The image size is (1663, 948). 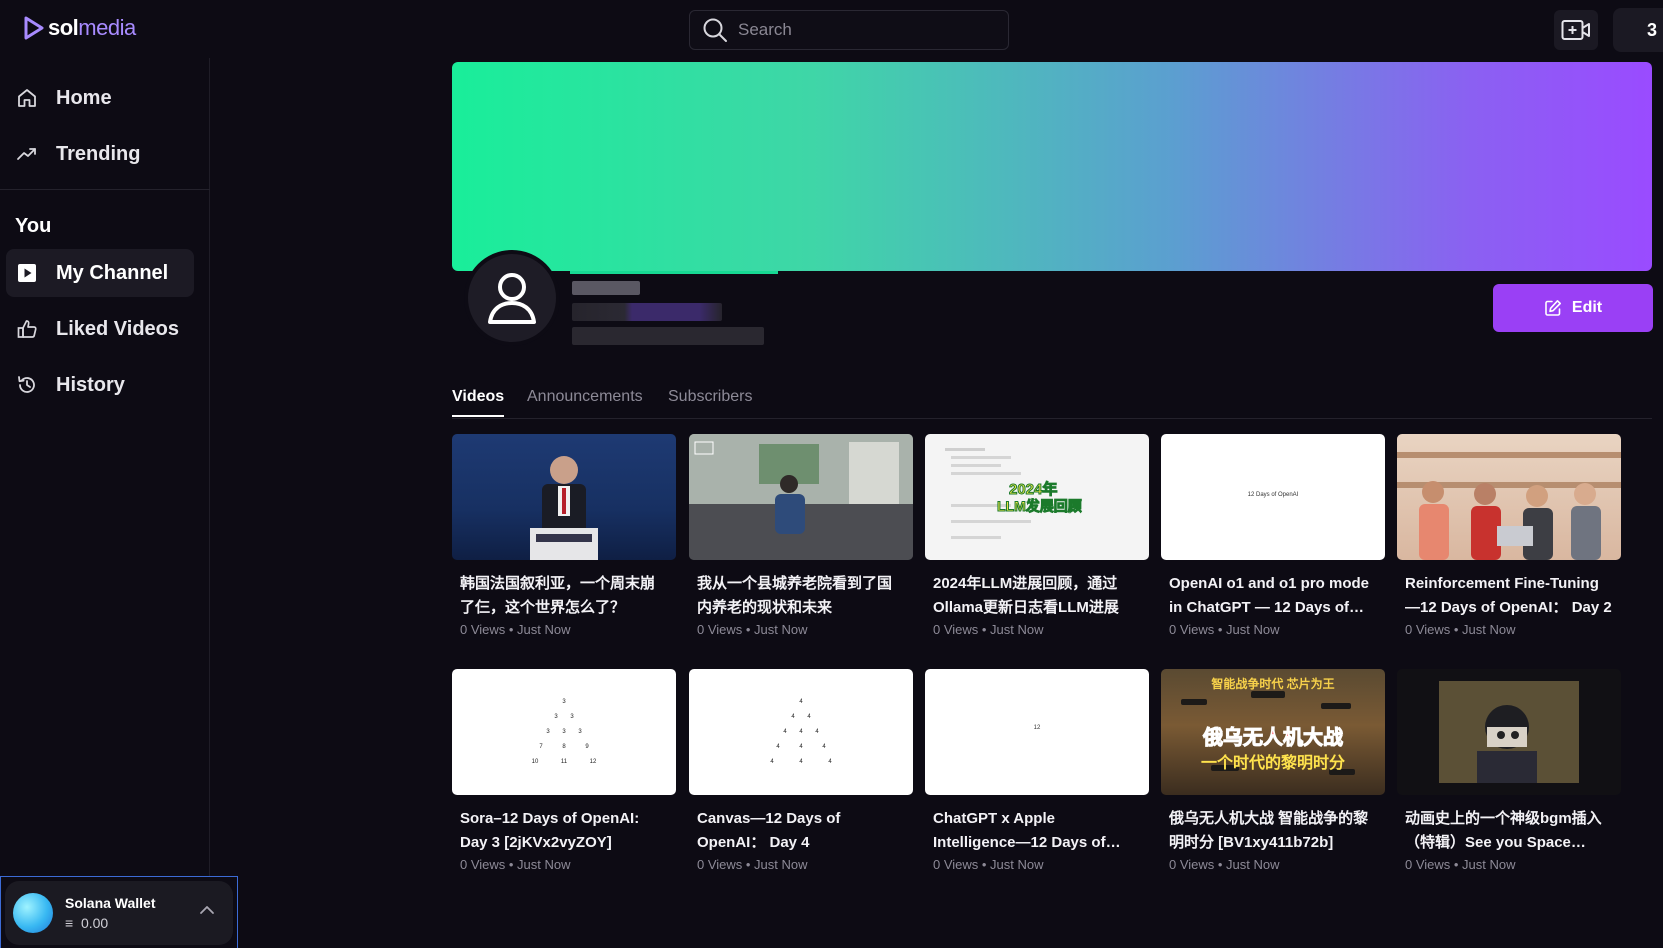 I want to click on number-triangle-image: 4 4 4 4 4 4 4 4 4 4 4 4, so click(x=801, y=732).